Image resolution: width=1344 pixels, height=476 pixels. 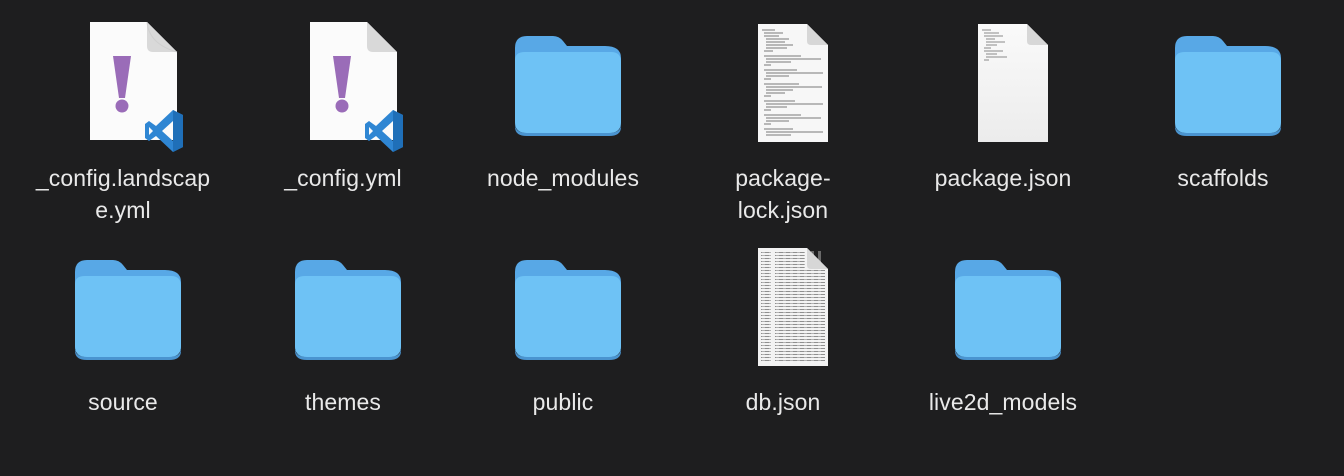 I want to click on file-name-label: db.json, so click(x=783, y=402).